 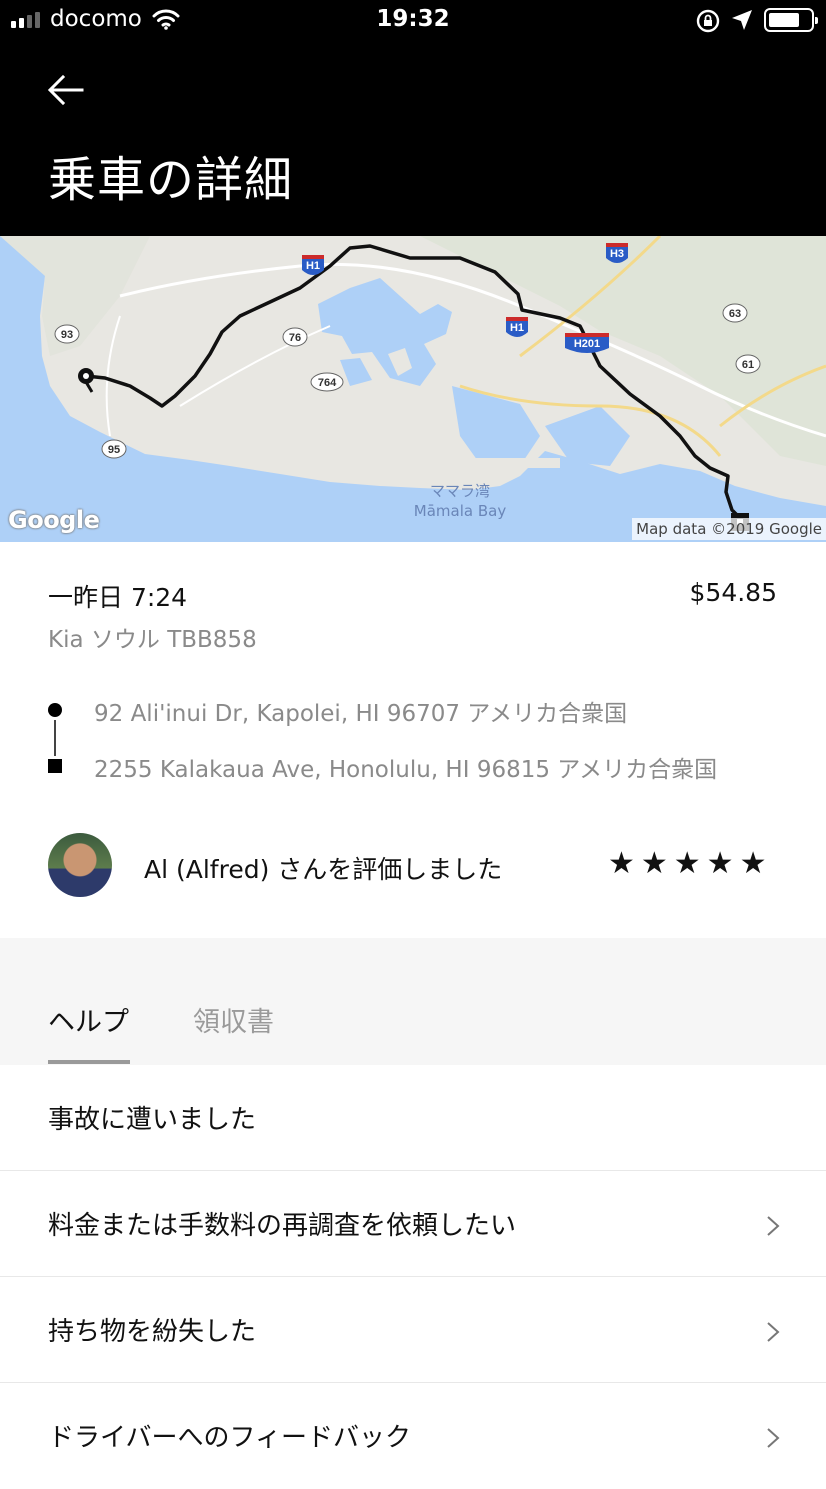 I want to click on help-item-label: 事故に遭いました, so click(x=152, y=1120).